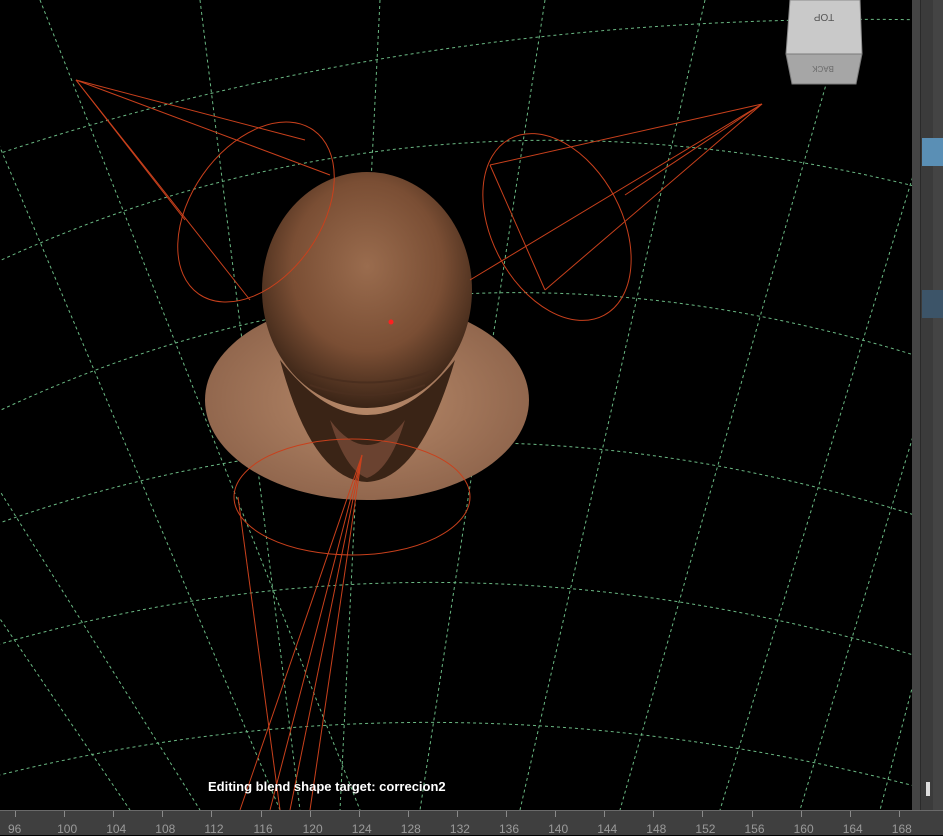 This screenshot has height=836, width=943. I want to click on right-side-panel, so click(927, 405).